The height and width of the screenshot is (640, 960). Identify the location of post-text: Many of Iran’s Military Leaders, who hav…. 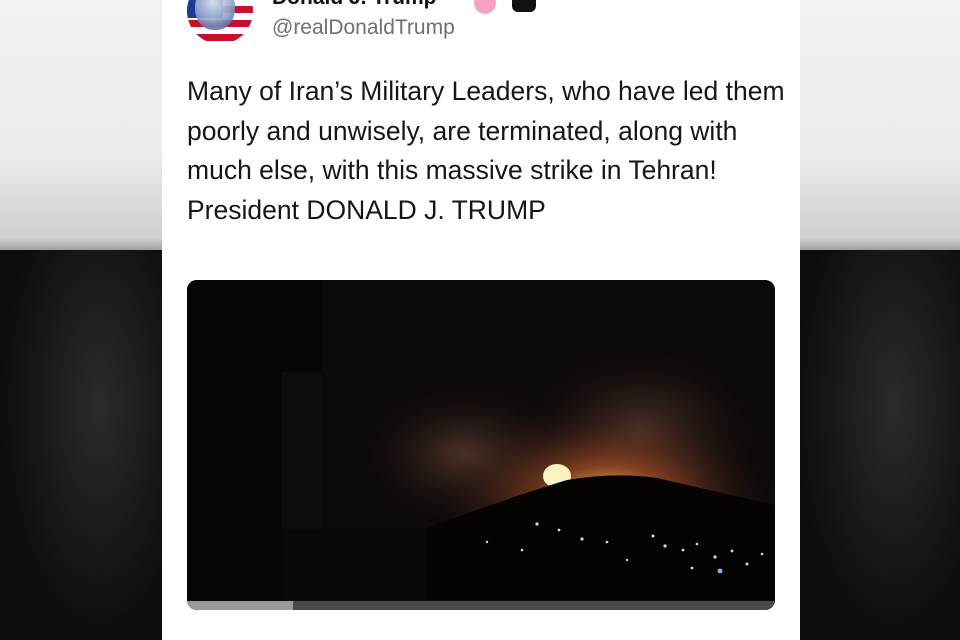
(486, 150).